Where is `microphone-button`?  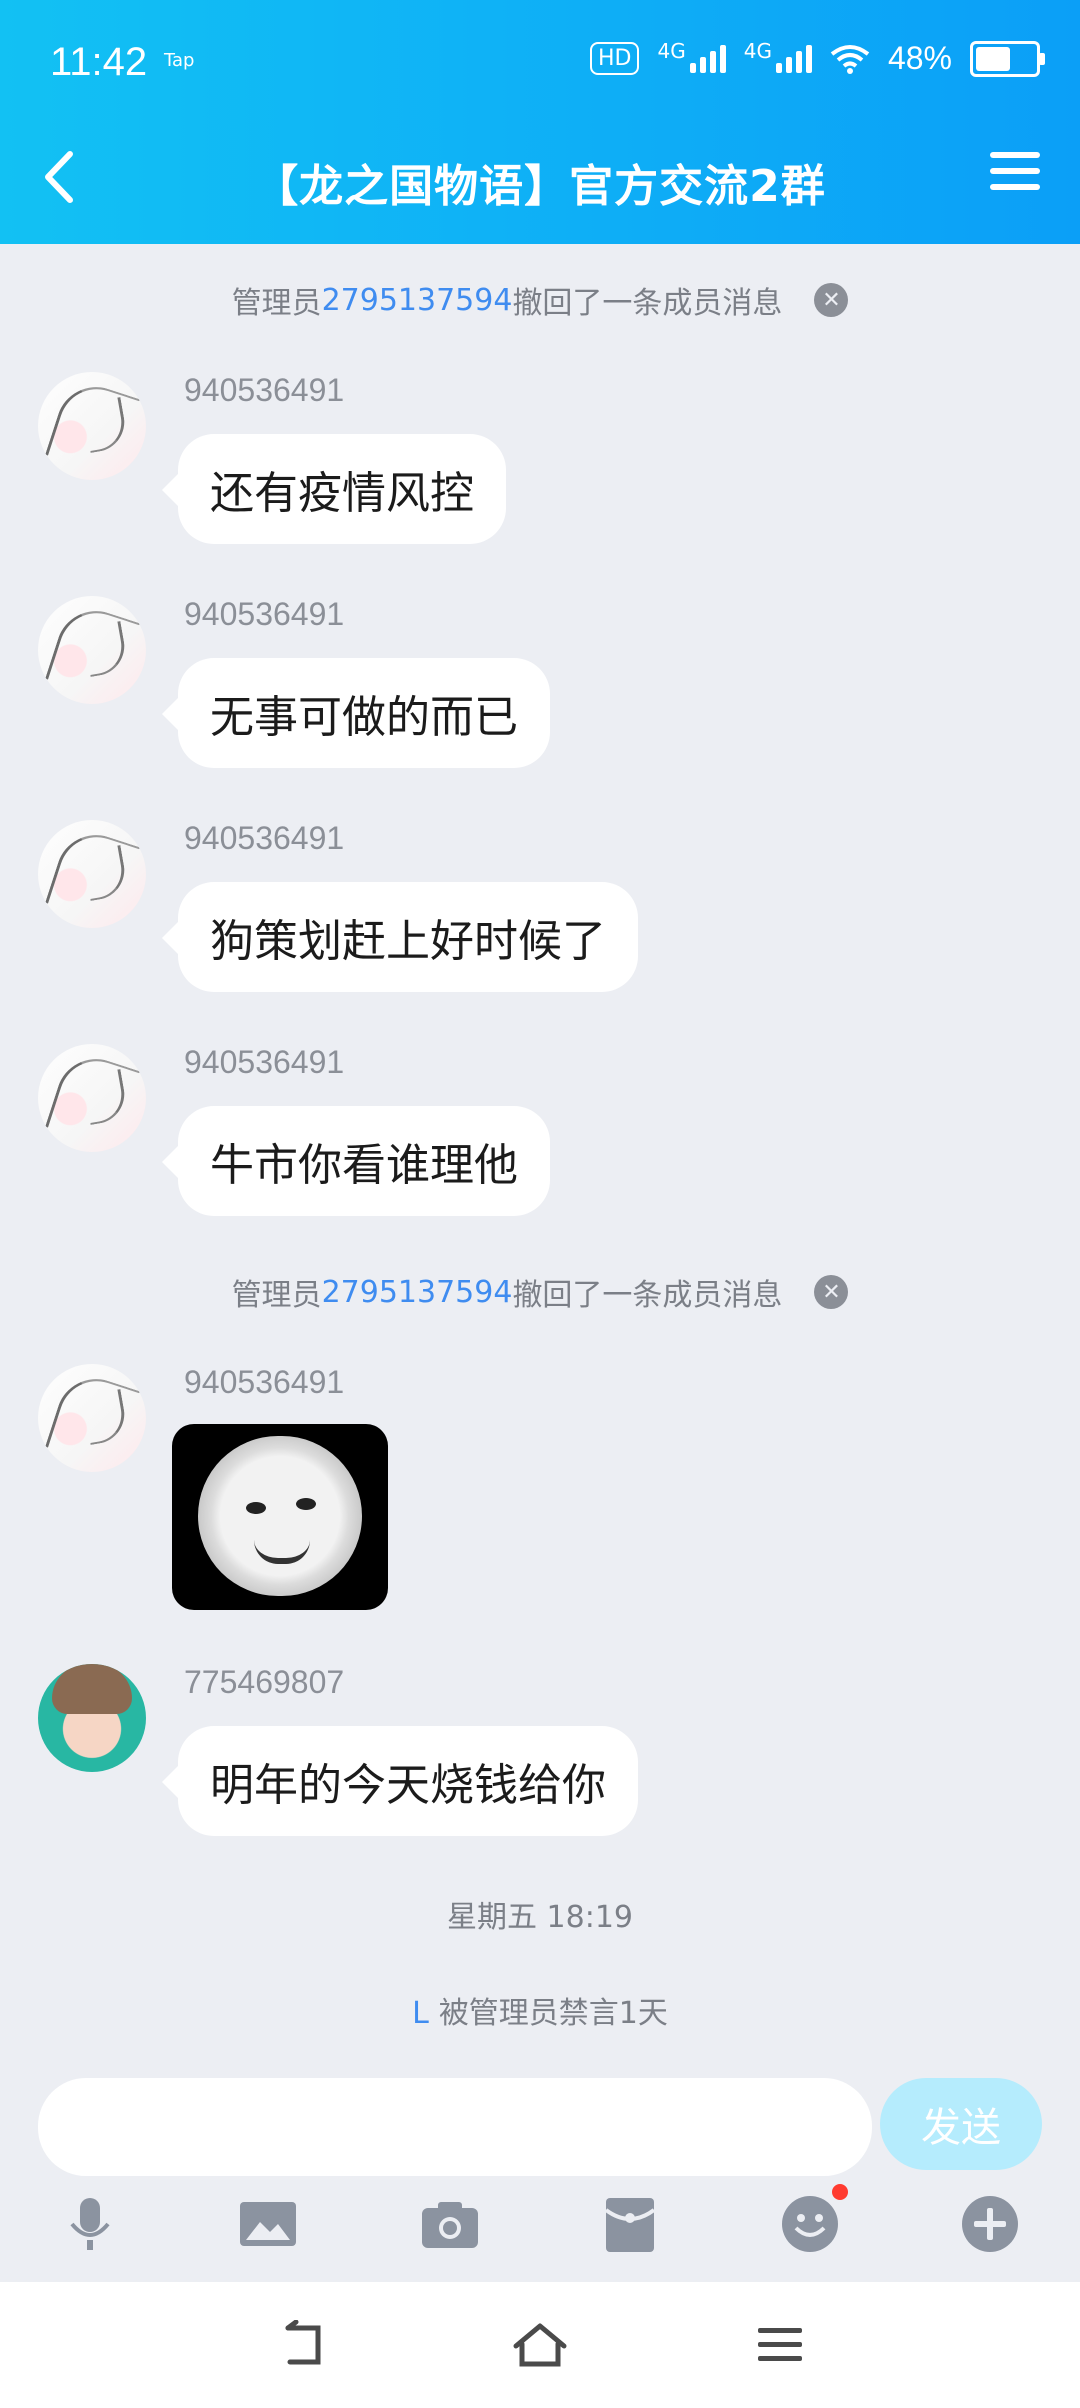
microphone-button is located at coordinates (90, 2224).